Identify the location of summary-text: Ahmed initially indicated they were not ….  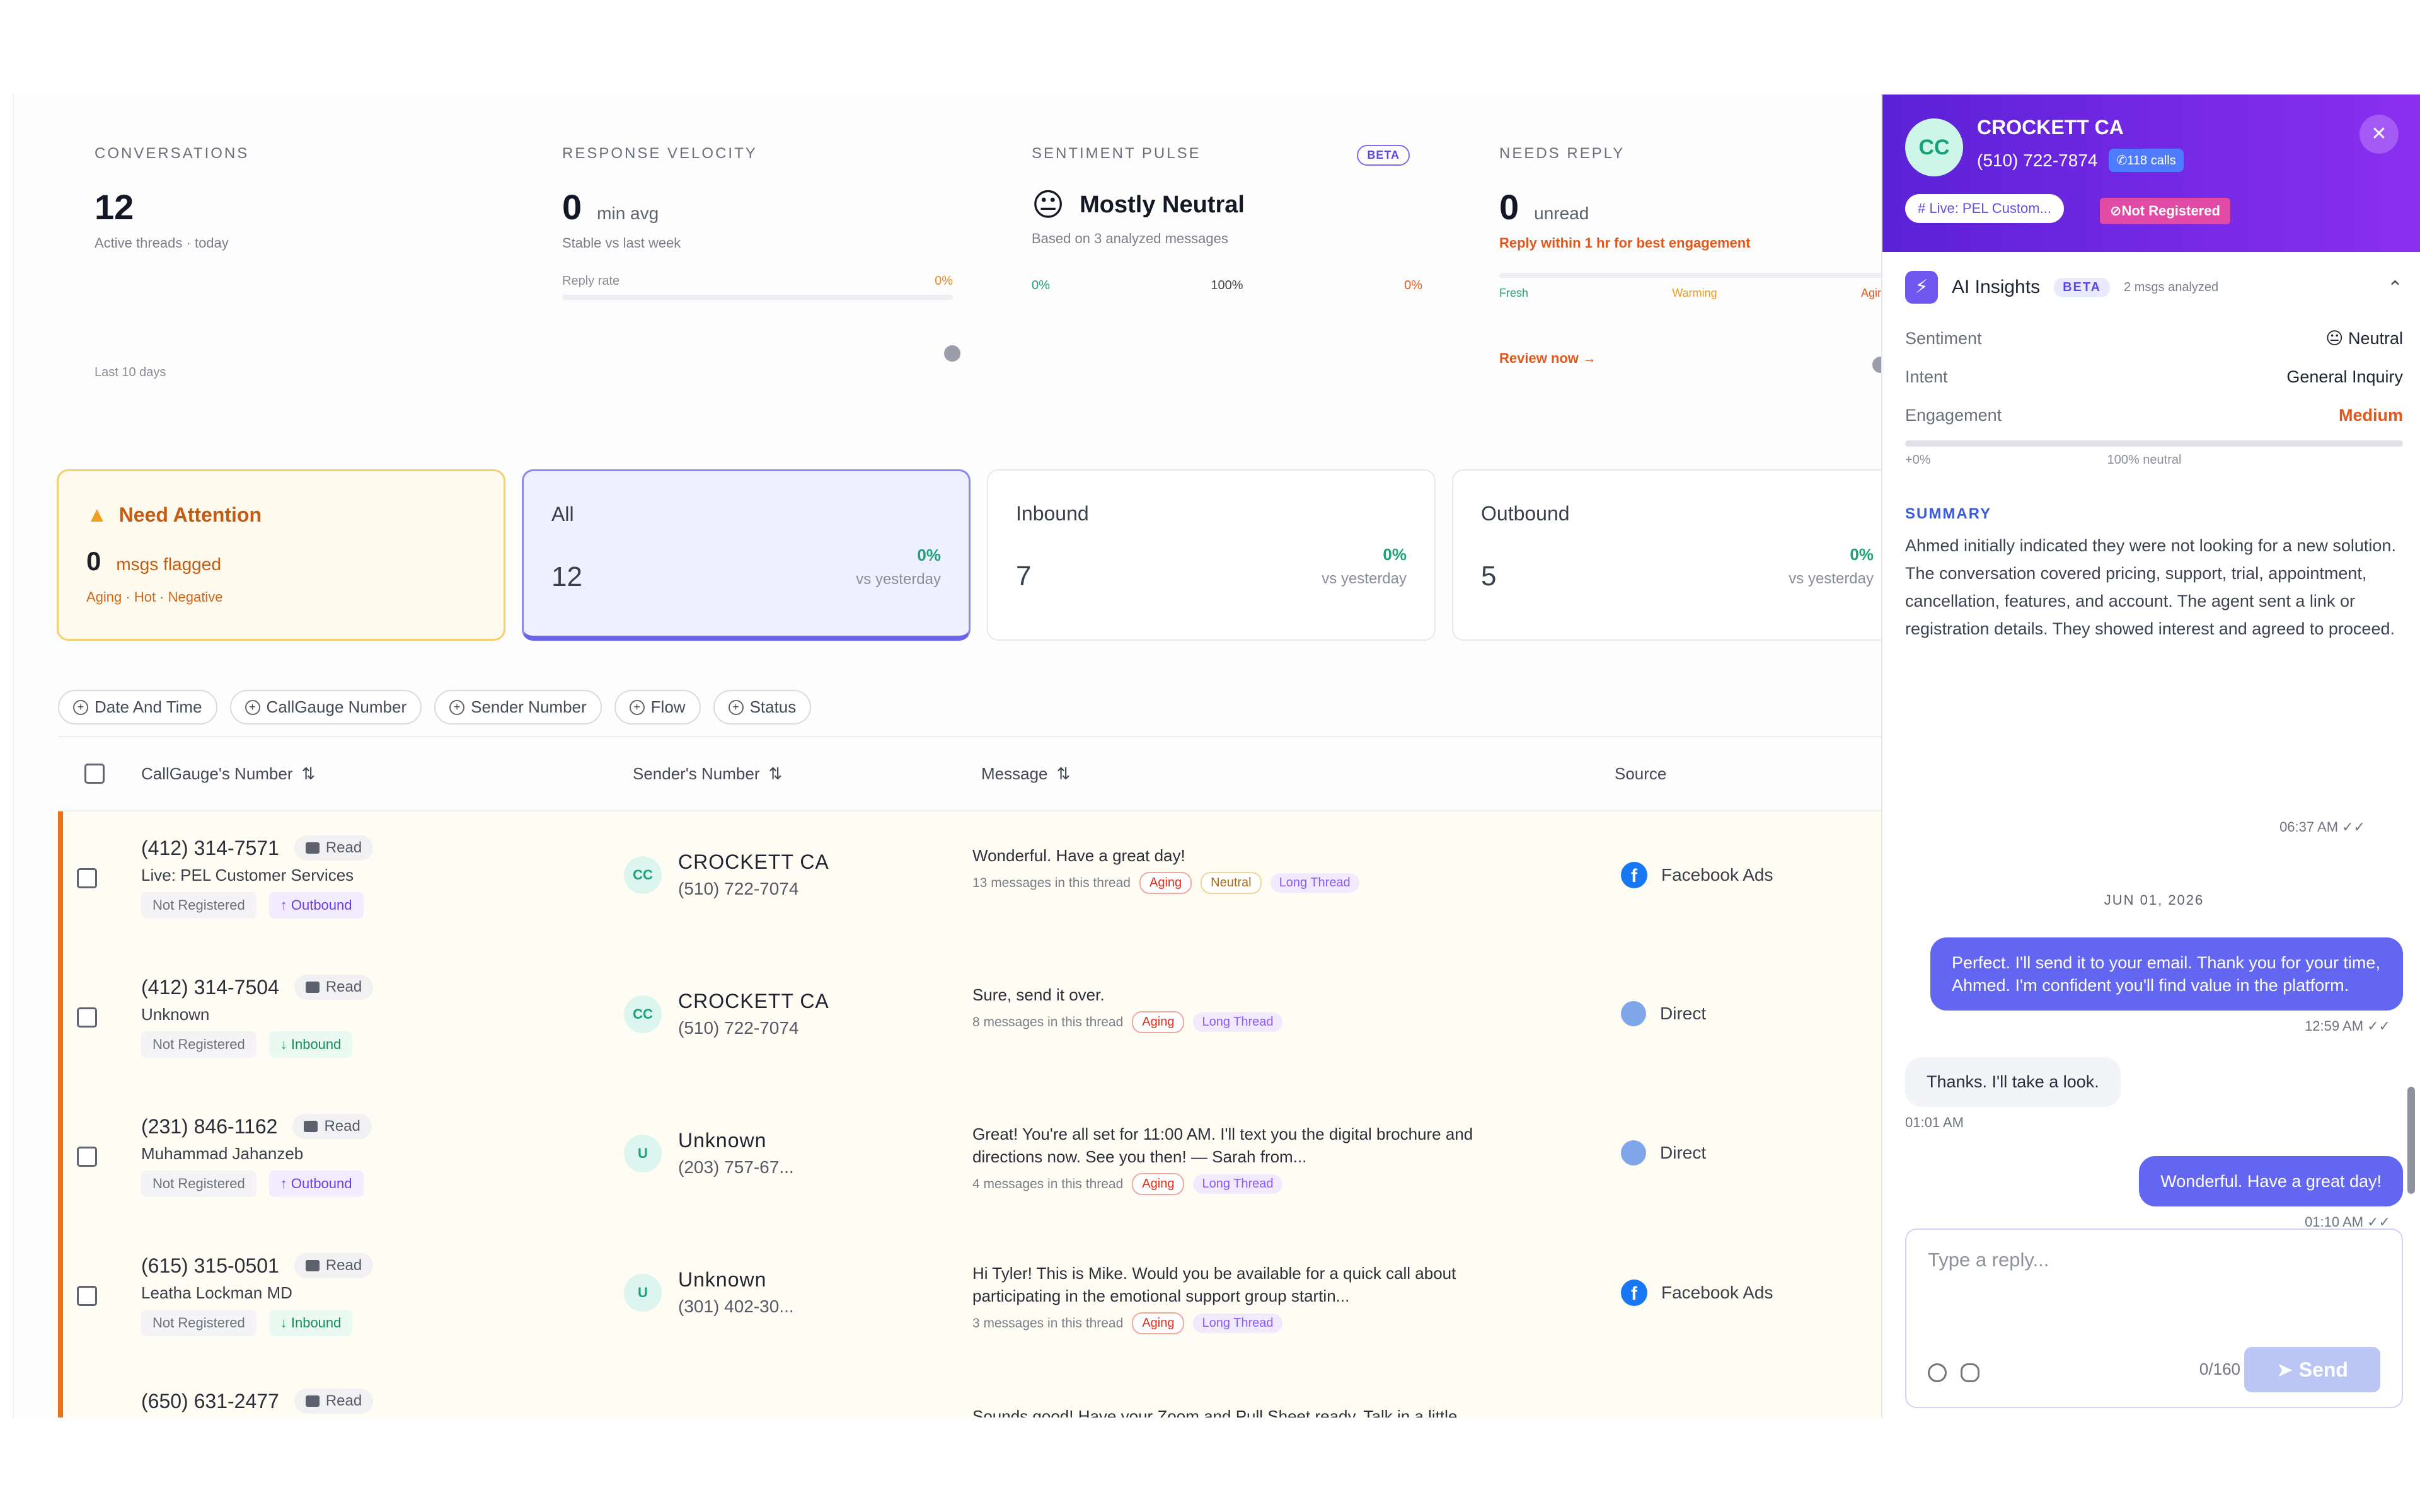
(2150, 587).